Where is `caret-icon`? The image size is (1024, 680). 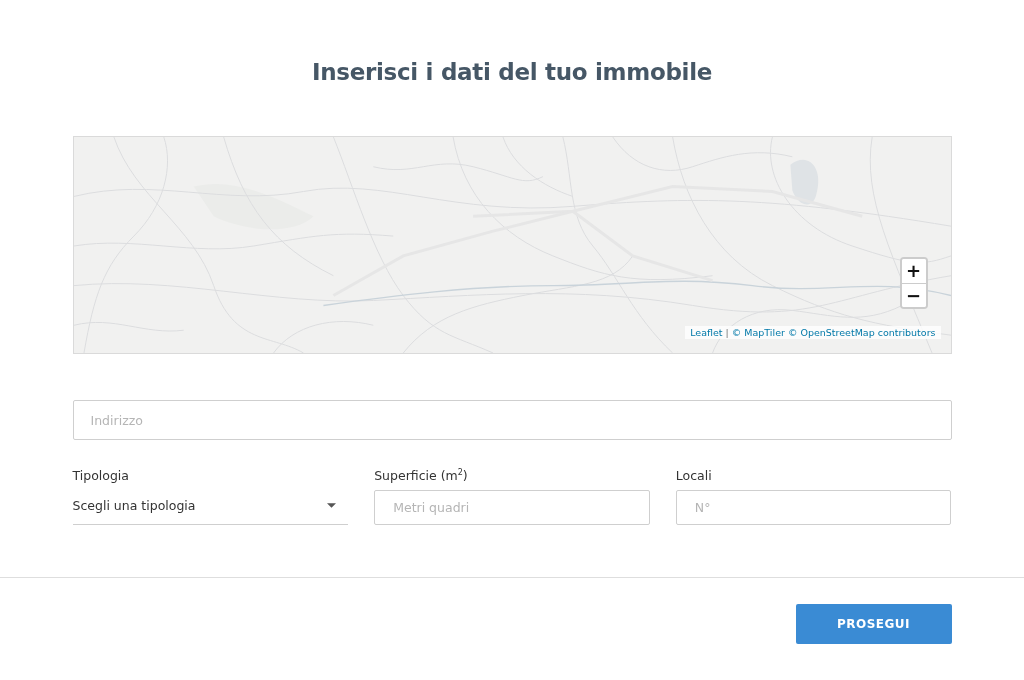
caret-icon is located at coordinates (332, 505).